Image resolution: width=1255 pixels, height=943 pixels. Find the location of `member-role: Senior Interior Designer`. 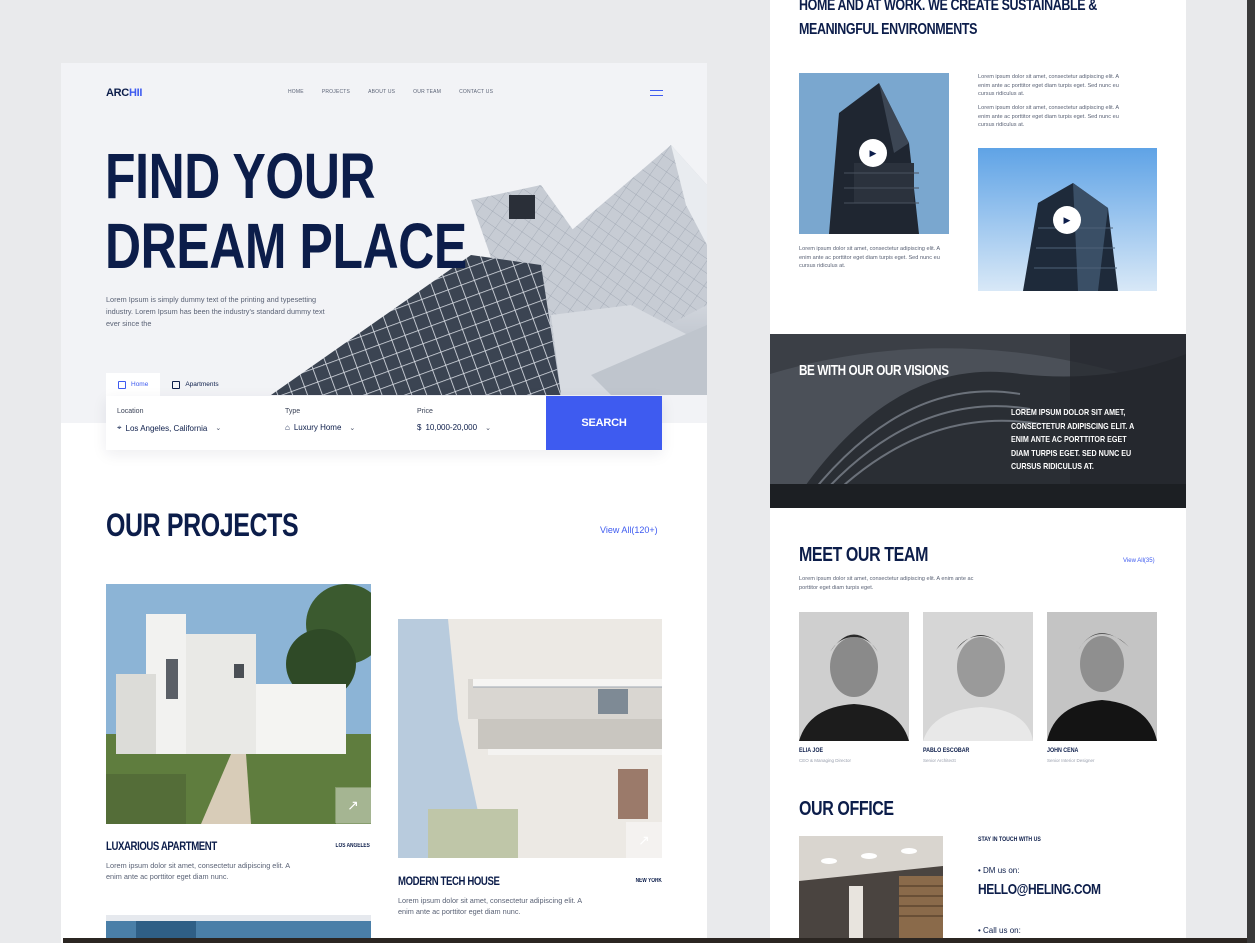

member-role: Senior Interior Designer is located at coordinates (1071, 760).